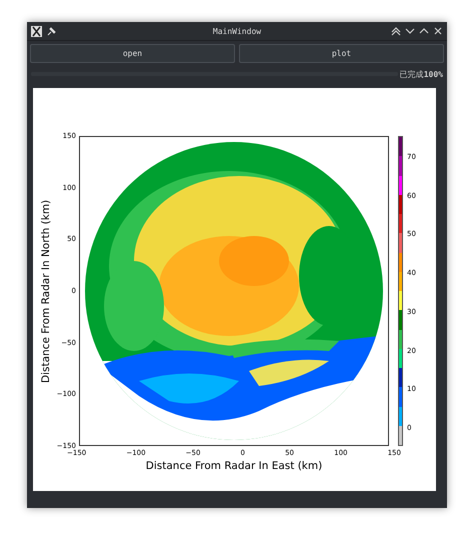 The height and width of the screenshot is (540, 474). What do you see at coordinates (36, 31) in the screenshot?
I see `app-icon` at bounding box center [36, 31].